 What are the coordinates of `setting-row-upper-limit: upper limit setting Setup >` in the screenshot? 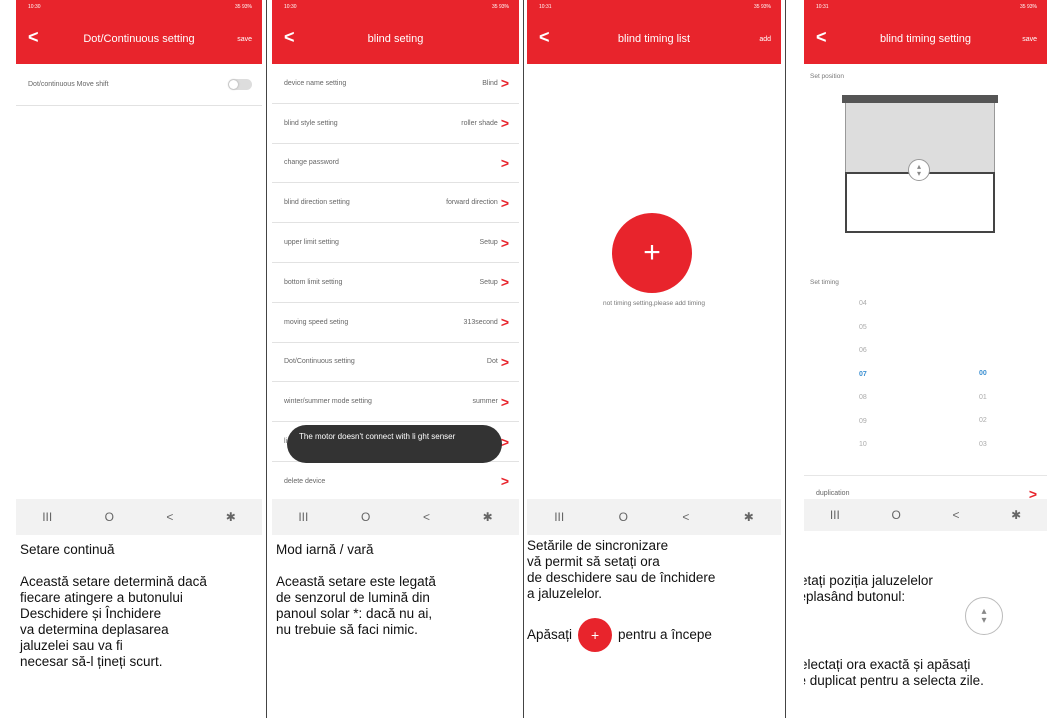 It's located at (395, 243).